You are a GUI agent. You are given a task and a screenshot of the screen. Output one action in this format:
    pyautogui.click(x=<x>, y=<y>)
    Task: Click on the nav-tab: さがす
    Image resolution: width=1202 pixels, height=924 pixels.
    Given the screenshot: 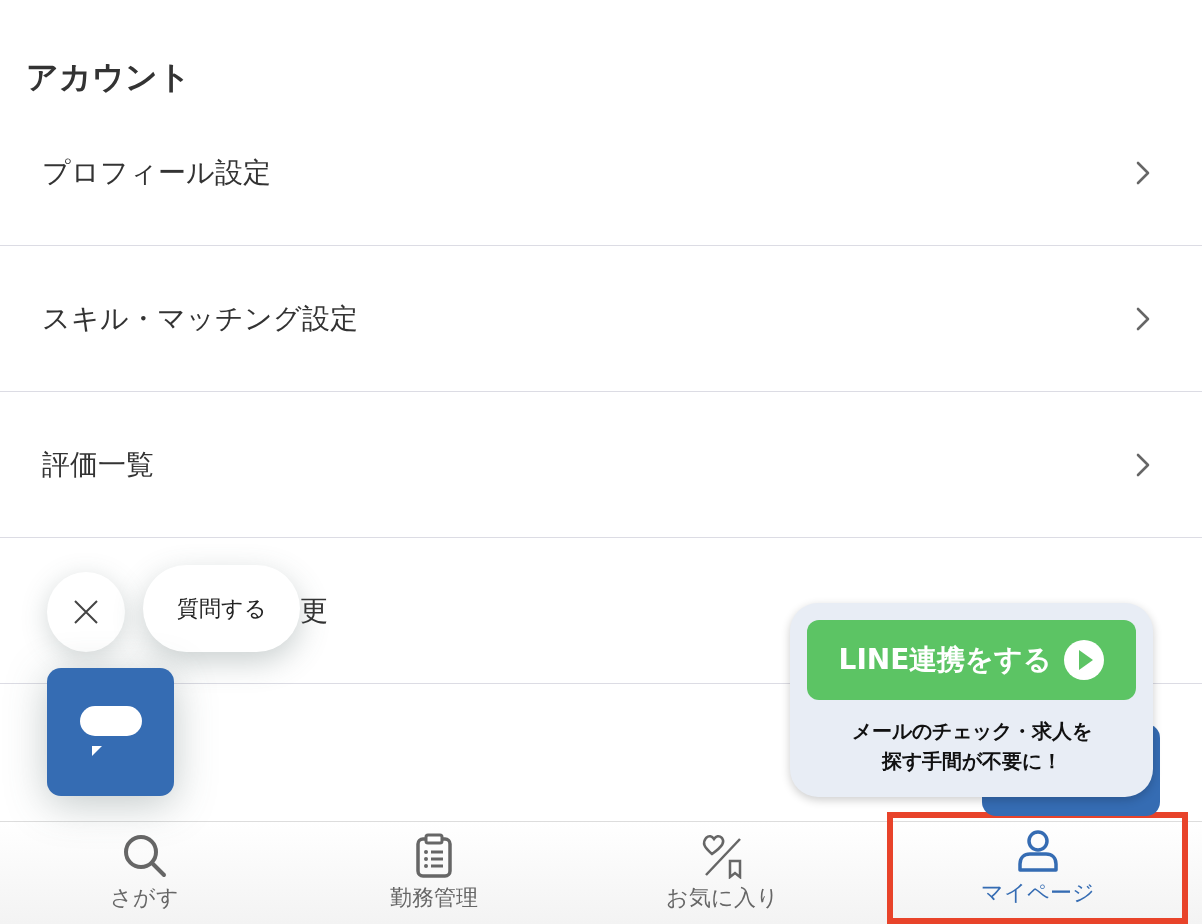 What is the action you would take?
    pyautogui.click(x=144, y=873)
    